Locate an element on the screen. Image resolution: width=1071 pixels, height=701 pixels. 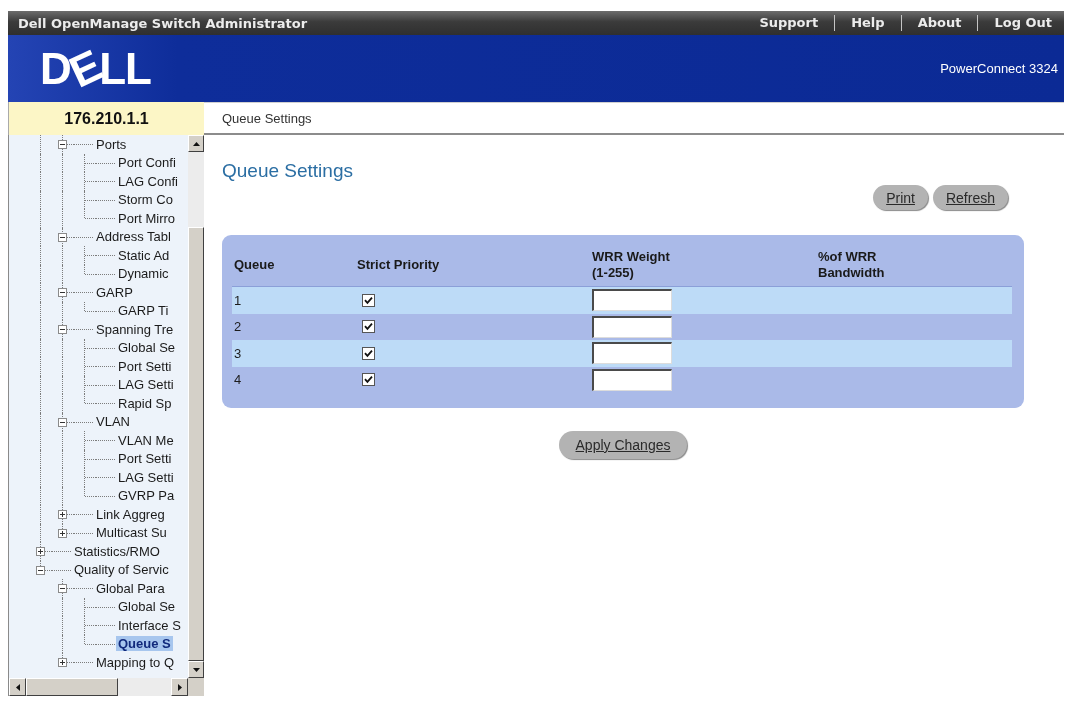
scroll-right-button is located at coordinates (179, 687).